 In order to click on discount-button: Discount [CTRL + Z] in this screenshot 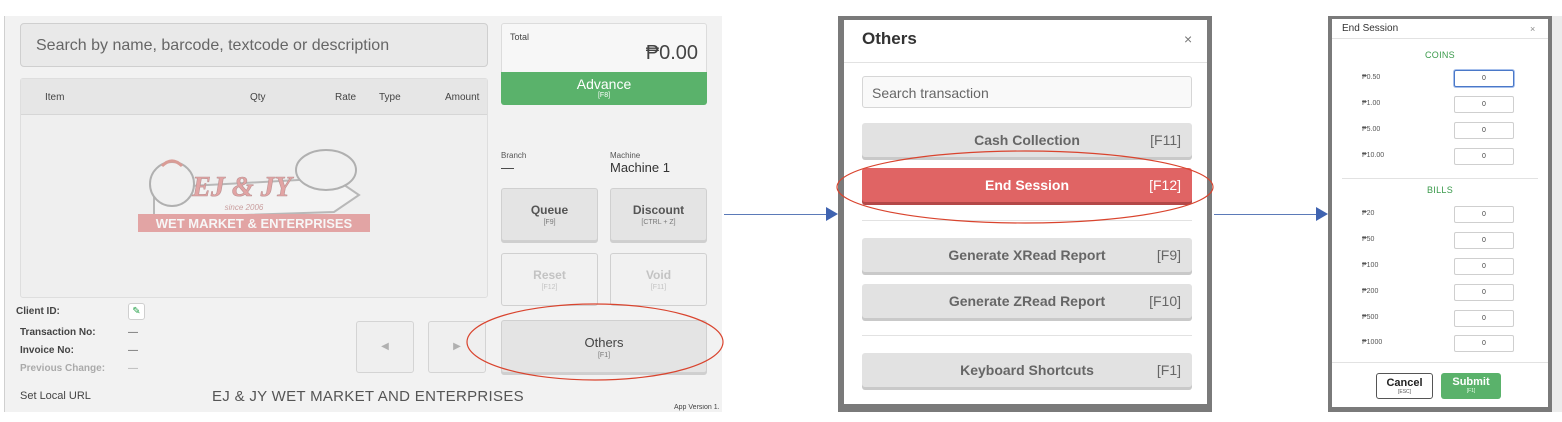, I will do `click(658, 214)`.